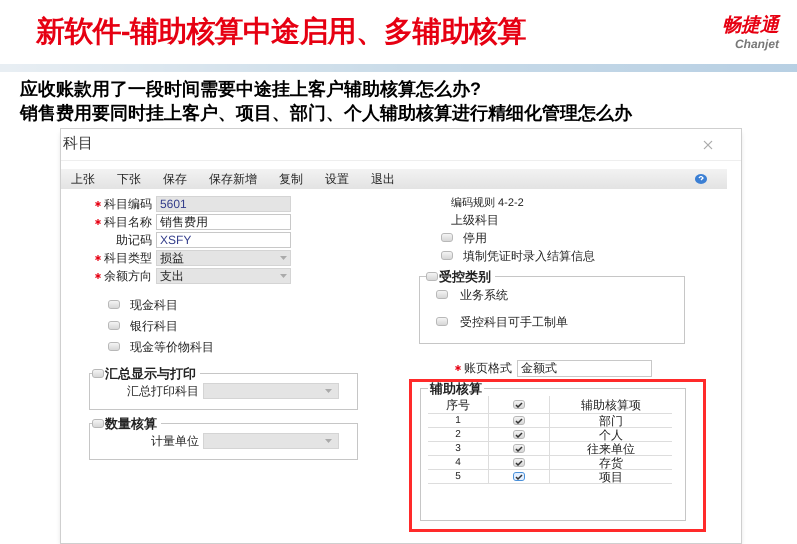 The height and width of the screenshot is (544, 797). I want to click on table-cell-text: 5, so click(458, 477).